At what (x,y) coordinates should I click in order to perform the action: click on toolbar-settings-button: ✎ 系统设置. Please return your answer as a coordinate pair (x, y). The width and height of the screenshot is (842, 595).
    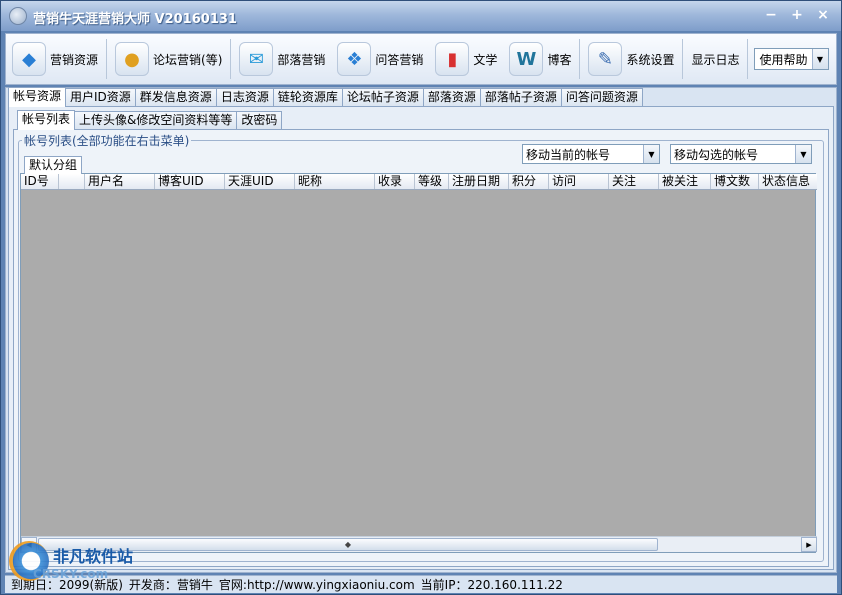
    Looking at the image, I should click on (631, 59).